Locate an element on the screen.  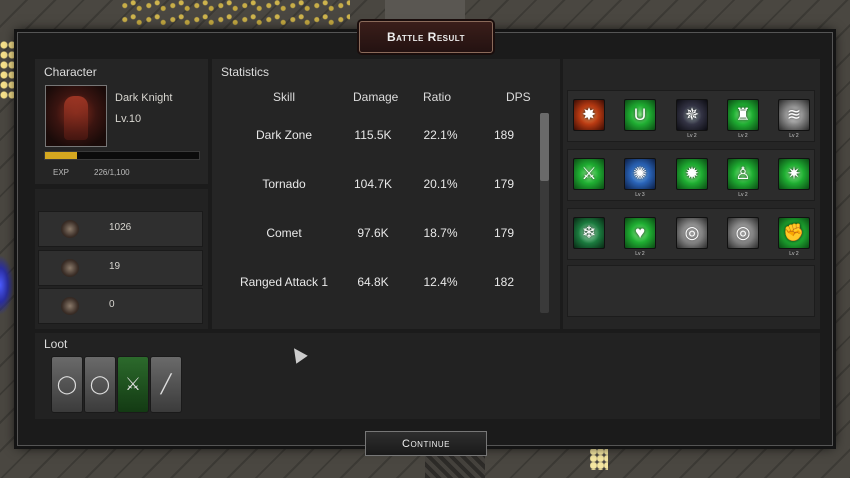
character-portrait is located at coordinates (76, 116).